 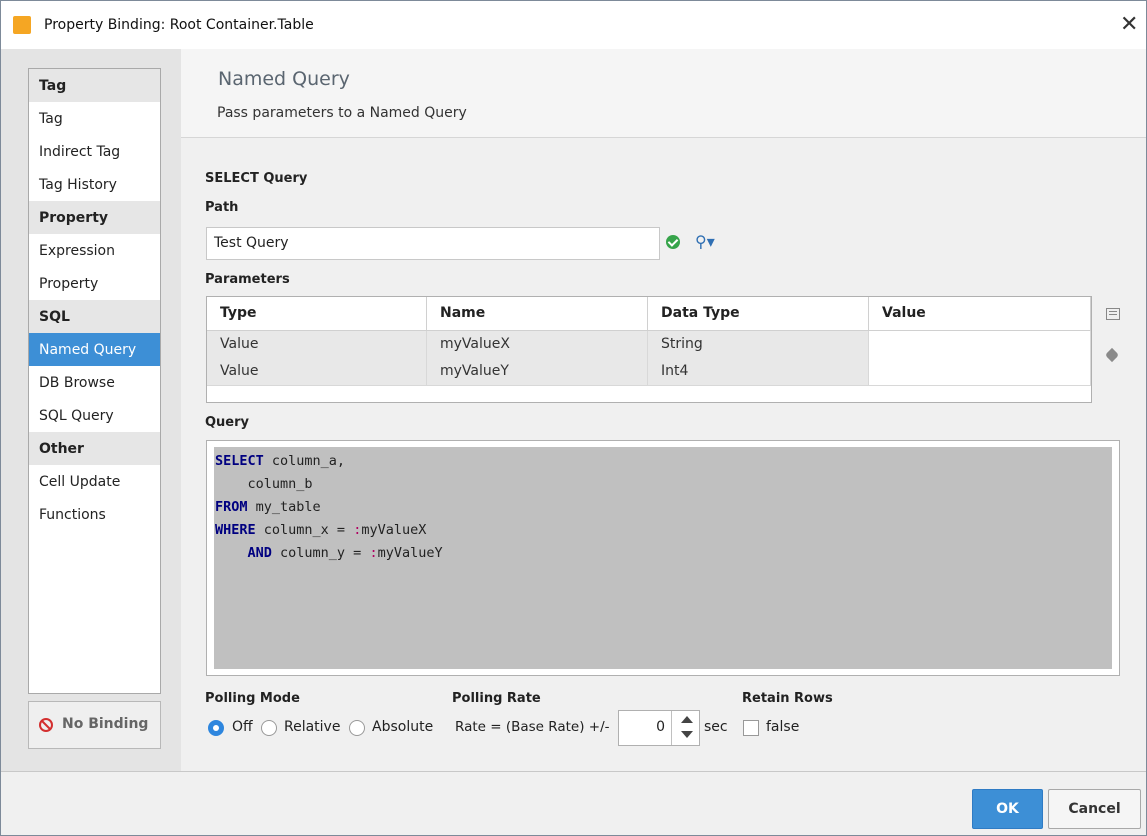 What do you see at coordinates (304, 530) in the screenshot?
I see `sql-text: column_x =` at bounding box center [304, 530].